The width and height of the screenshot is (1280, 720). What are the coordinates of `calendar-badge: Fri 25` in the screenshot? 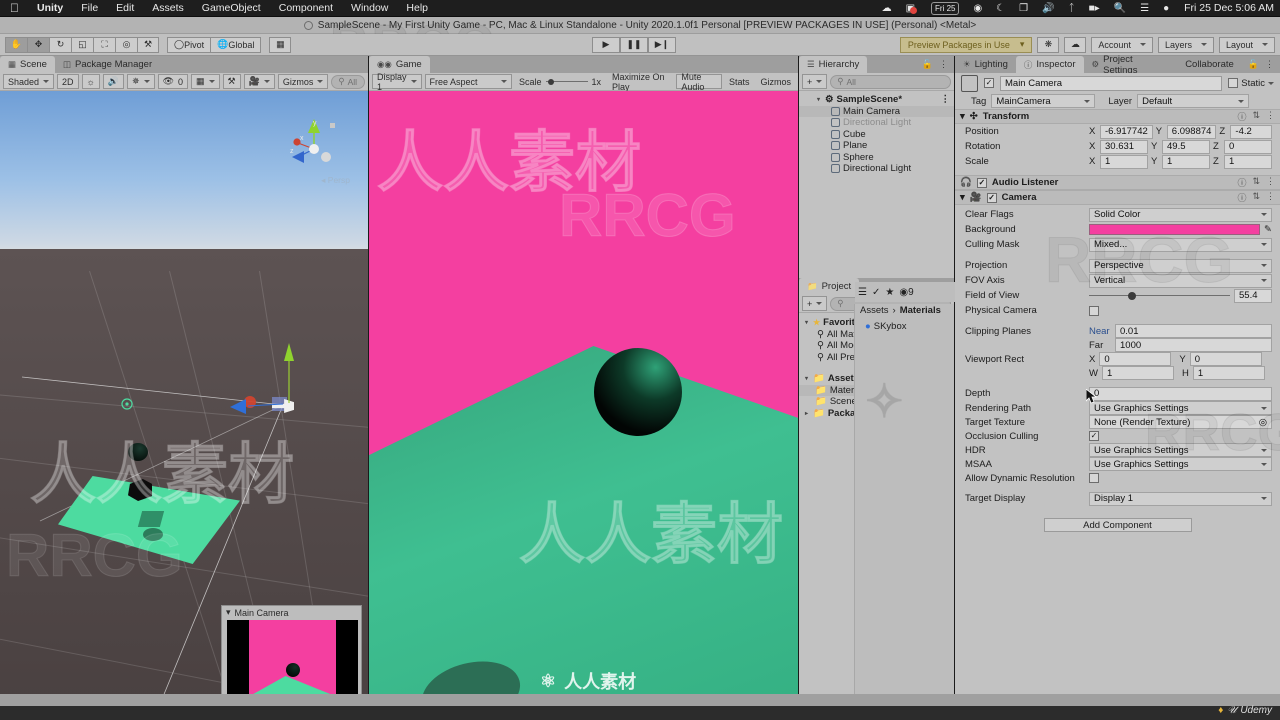 It's located at (945, 8).